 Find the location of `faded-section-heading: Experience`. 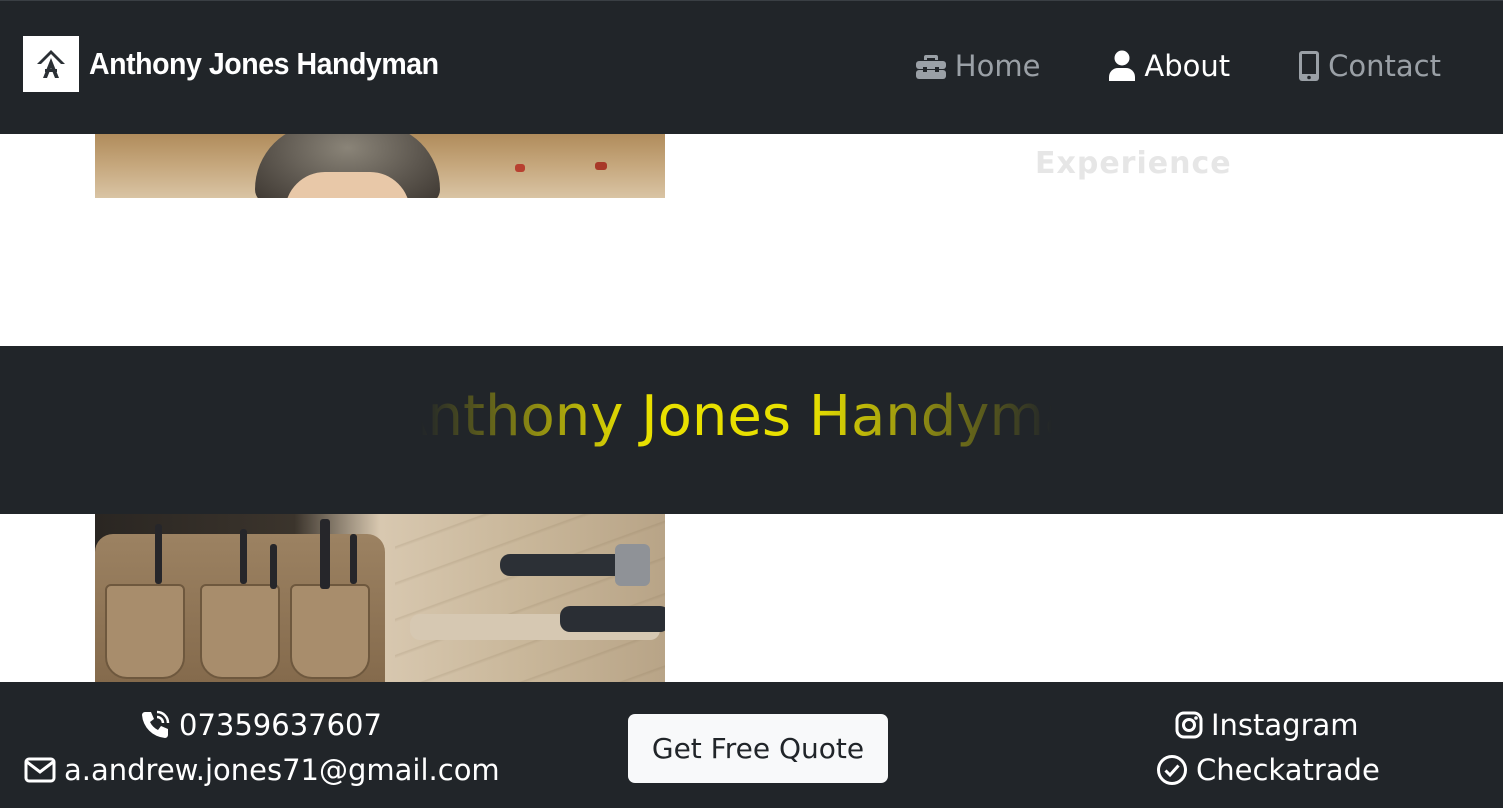

faded-section-heading: Experience is located at coordinates (1133, 163).